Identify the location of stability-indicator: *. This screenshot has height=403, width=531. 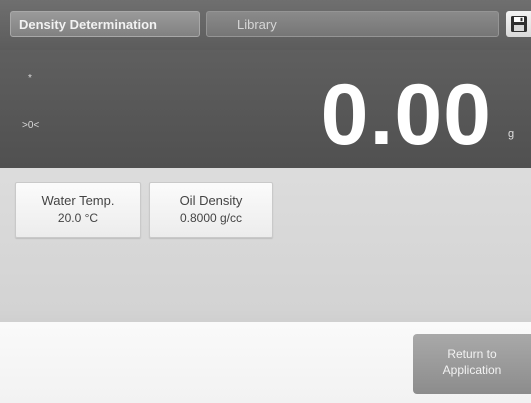
(30, 78).